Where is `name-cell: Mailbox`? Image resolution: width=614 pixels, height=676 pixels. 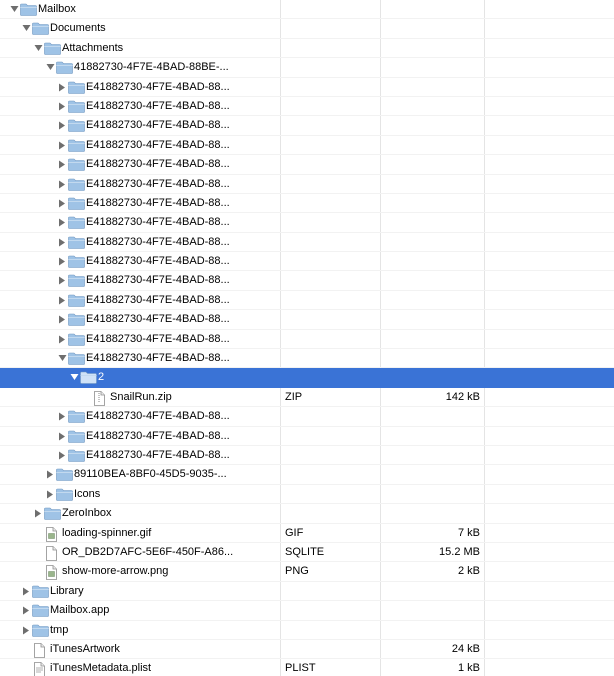
name-cell: Mailbox is located at coordinates (138, 9).